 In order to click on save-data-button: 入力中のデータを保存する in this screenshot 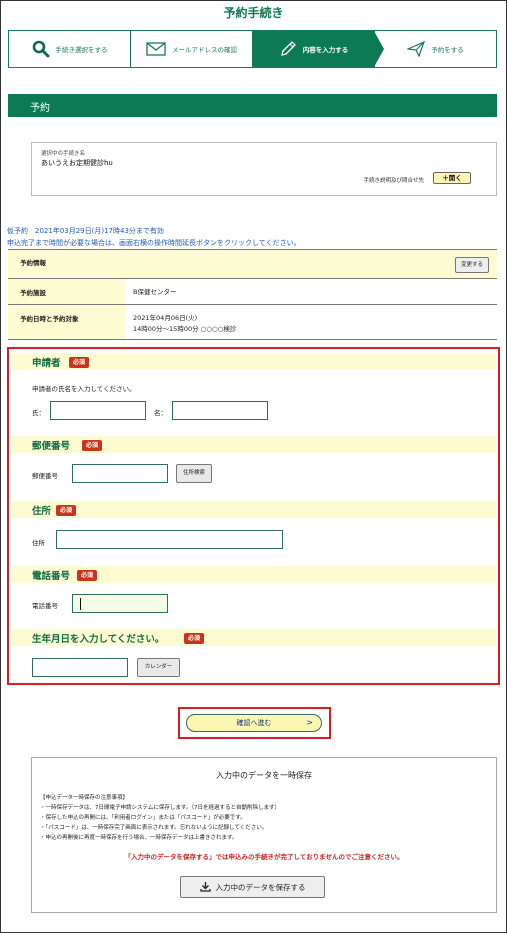, I will do `click(252, 887)`.